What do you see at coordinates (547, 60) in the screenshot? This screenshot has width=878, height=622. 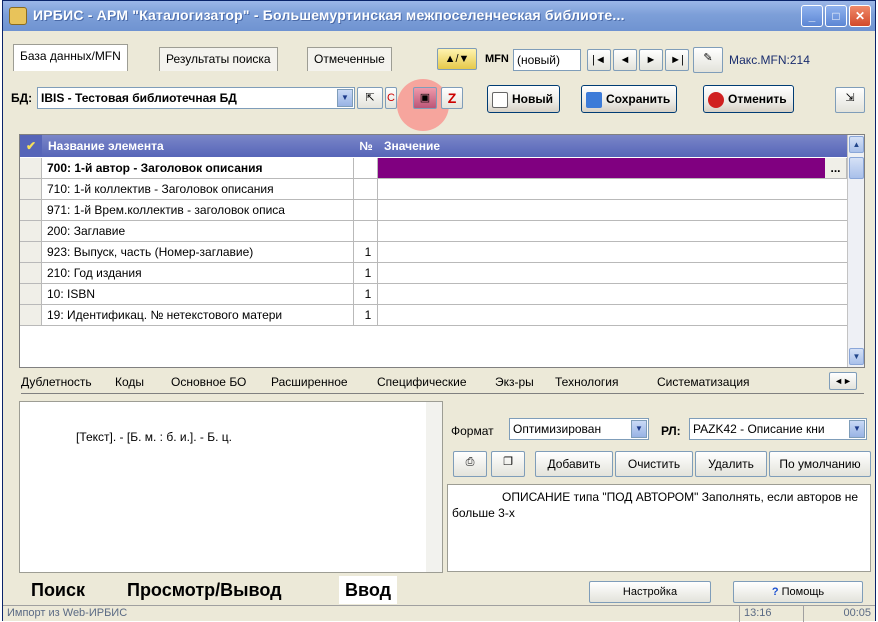 I see `mfn-field: (новый)` at bounding box center [547, 60].